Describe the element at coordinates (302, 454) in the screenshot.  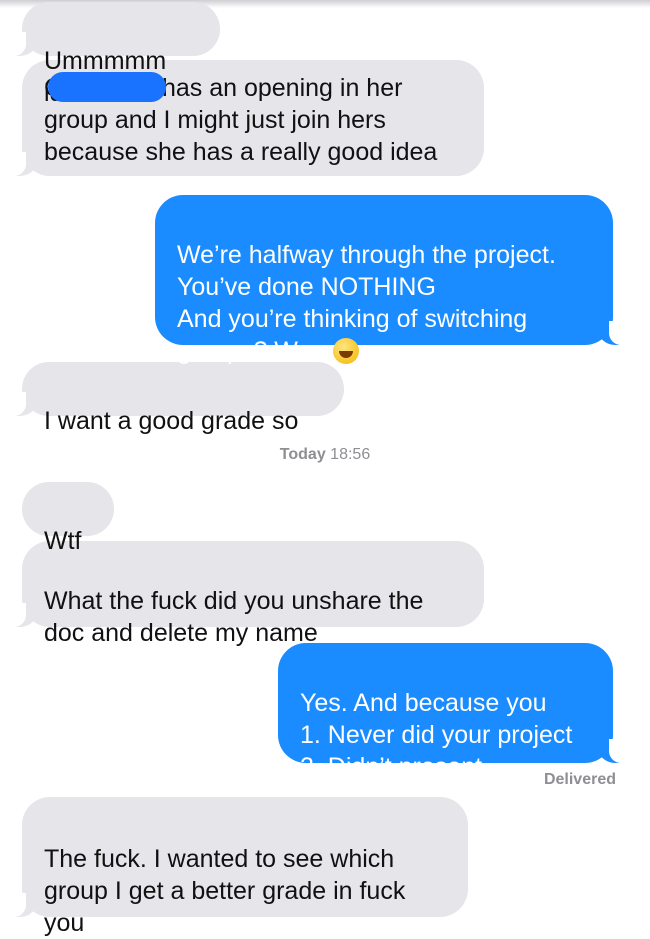
I see `timestamp-day: Today` at that location.